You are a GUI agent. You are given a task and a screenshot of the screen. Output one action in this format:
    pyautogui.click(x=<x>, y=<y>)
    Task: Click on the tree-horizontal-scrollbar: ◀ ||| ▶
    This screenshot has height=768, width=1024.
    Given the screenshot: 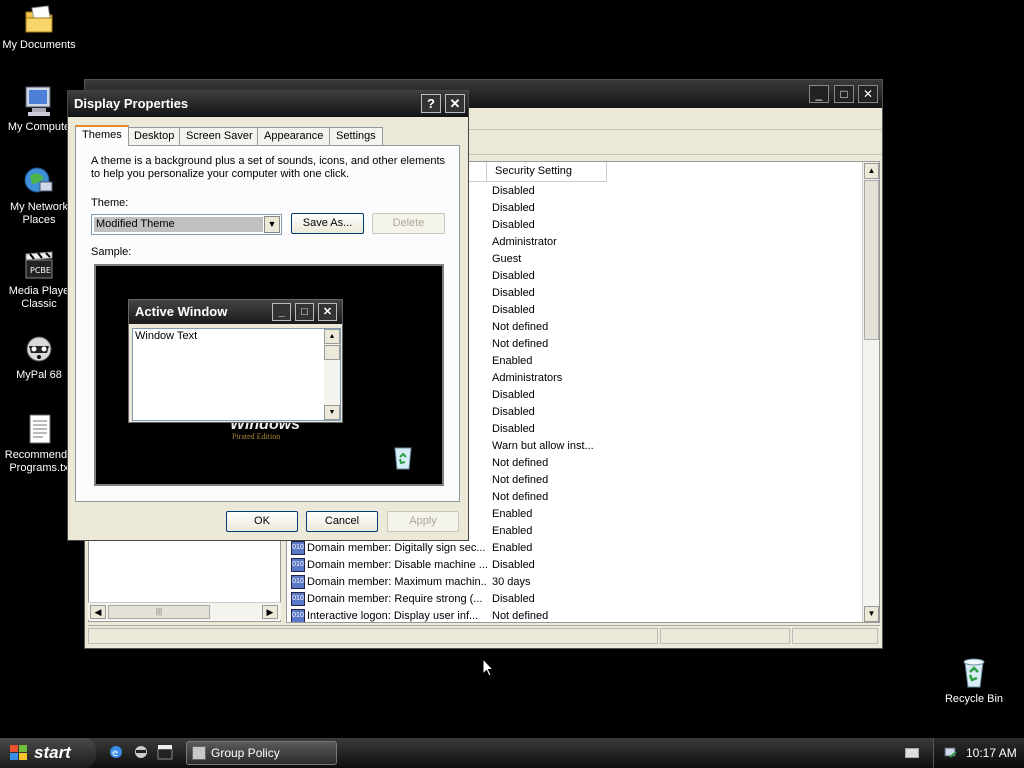 What is the action you would take?
    pyautogui.click(x=184, y=611)
    